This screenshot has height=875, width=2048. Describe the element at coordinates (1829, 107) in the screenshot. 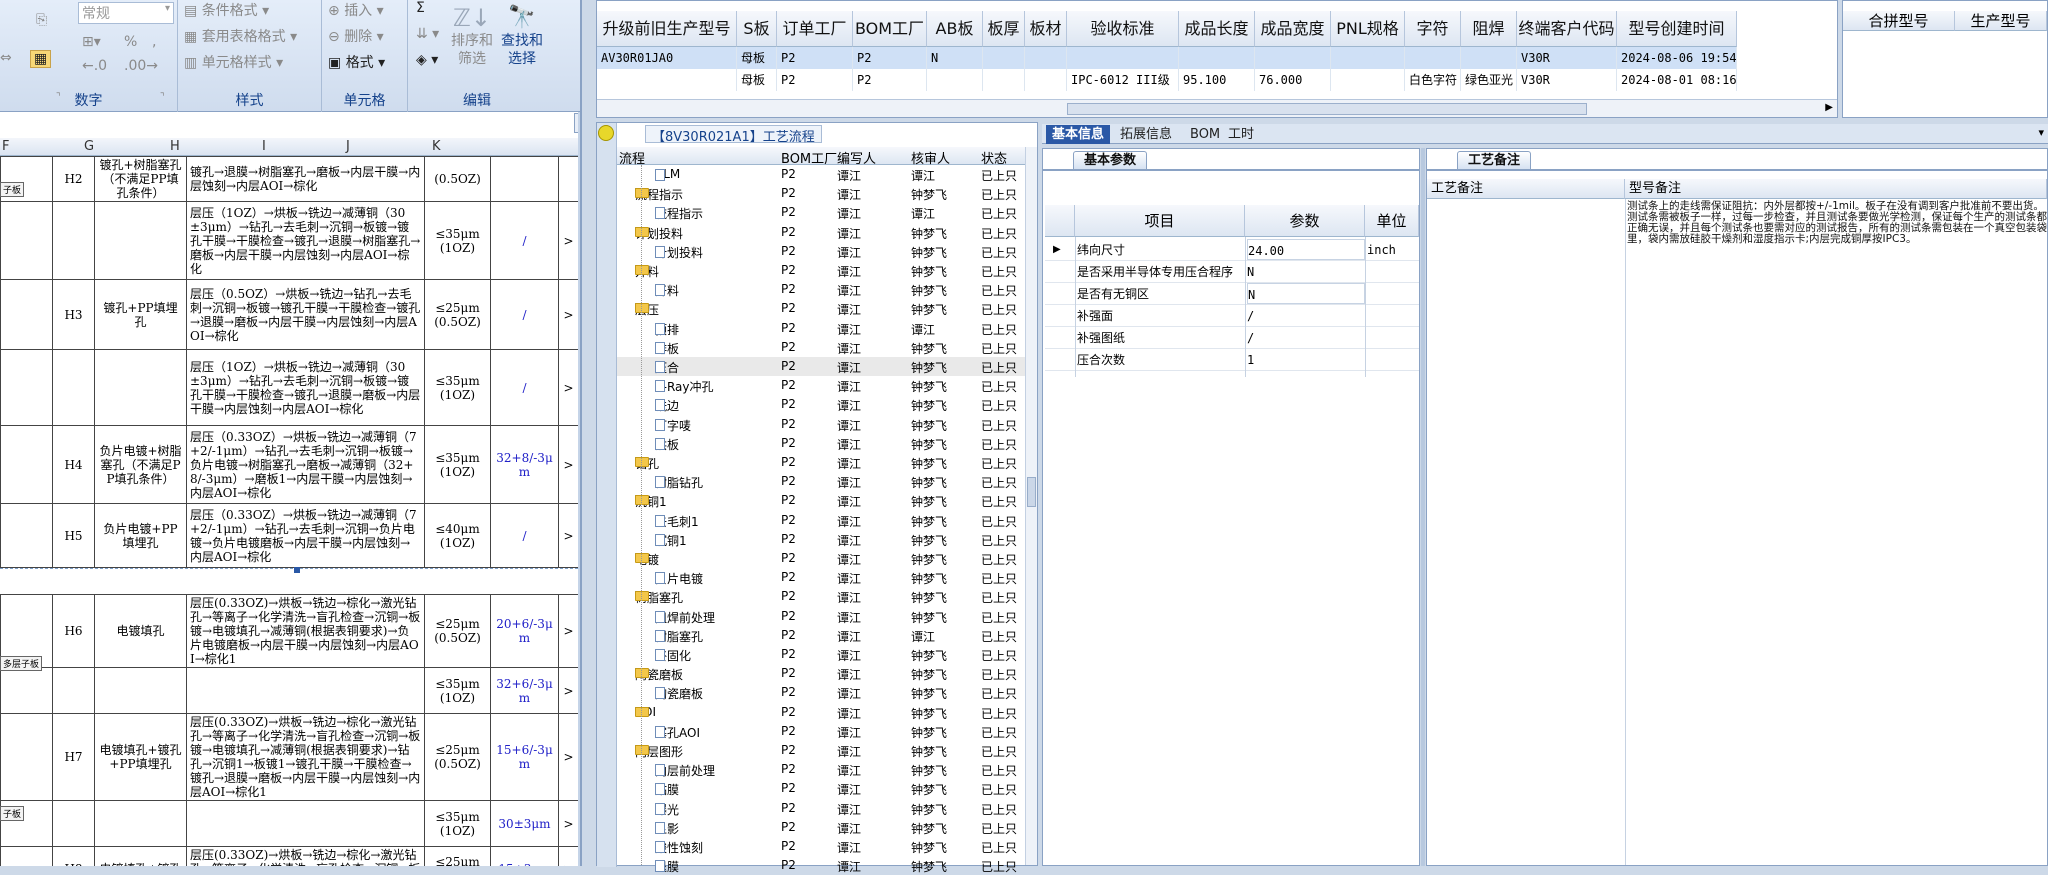

I see `scroll-right-icon: ▶` at that location.